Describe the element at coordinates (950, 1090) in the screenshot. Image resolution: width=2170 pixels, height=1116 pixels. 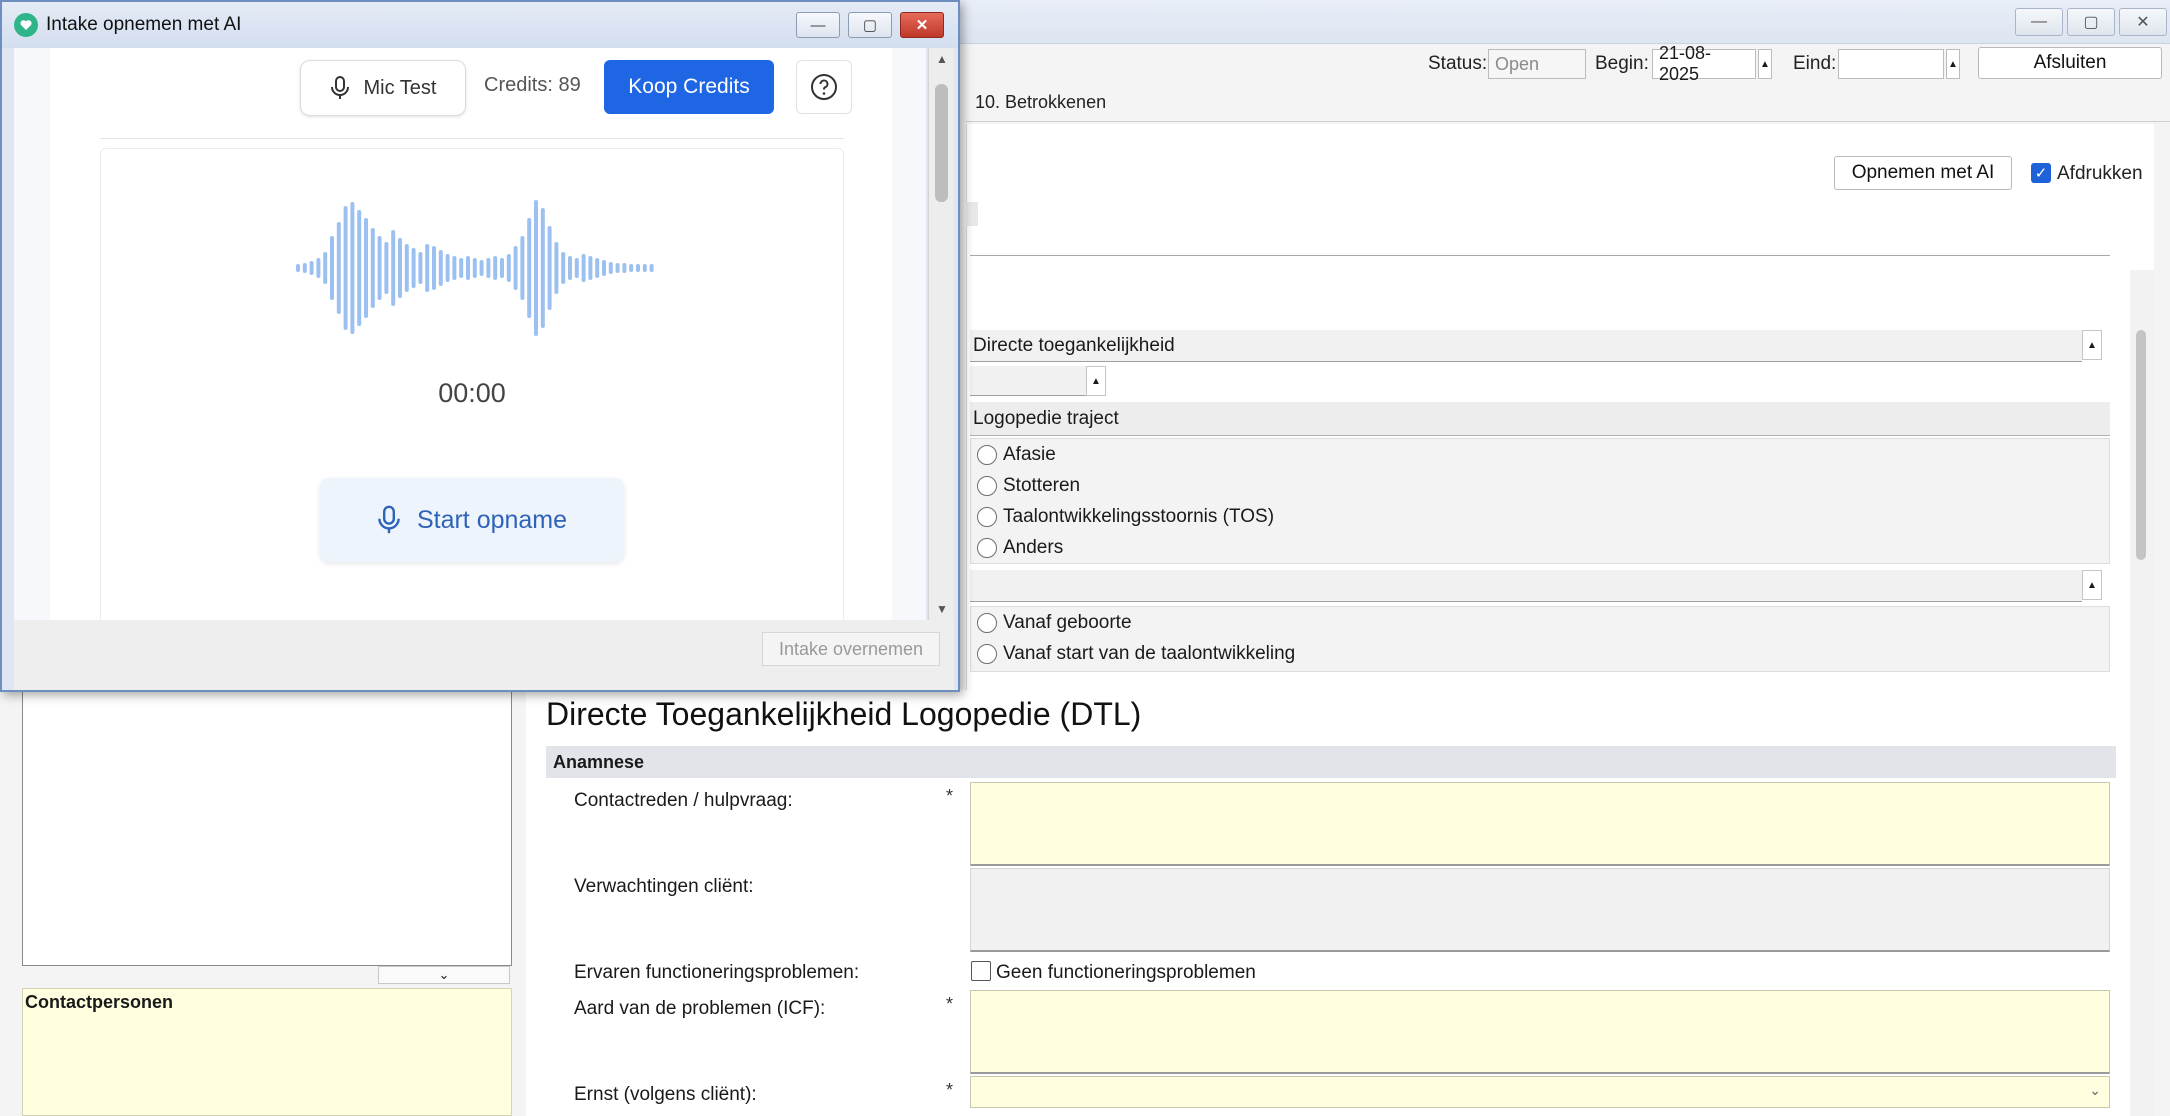
I see `severity-required: *` at that location.